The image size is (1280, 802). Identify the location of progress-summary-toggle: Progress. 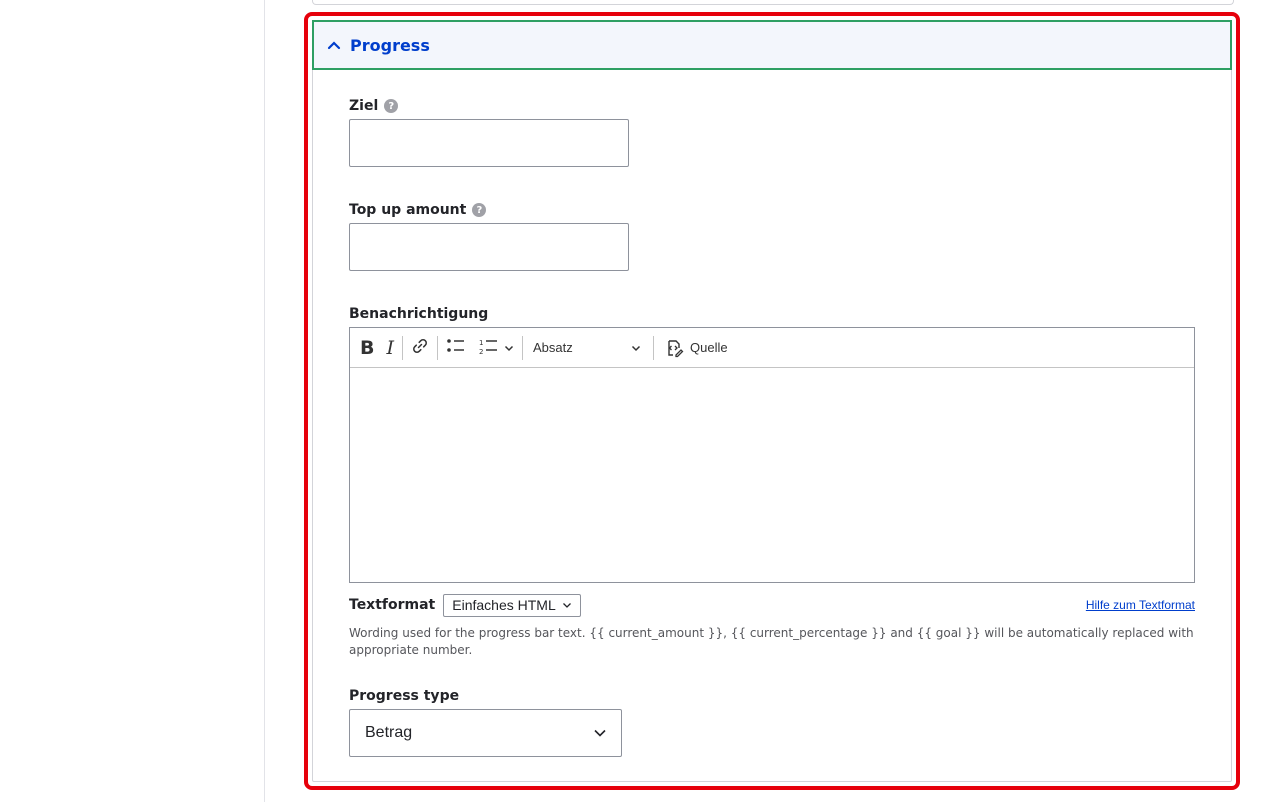
(772, 45).